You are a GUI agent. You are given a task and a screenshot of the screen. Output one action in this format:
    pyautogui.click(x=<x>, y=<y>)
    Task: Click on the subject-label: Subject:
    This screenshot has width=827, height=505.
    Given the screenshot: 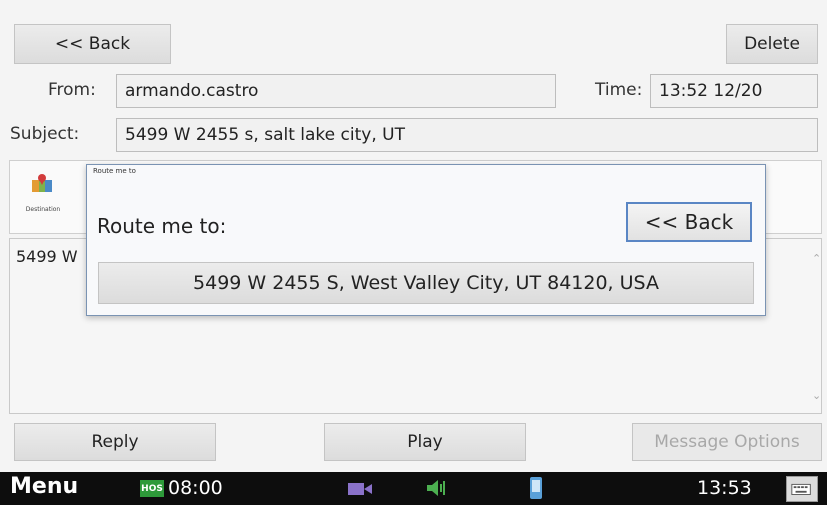 What is the action you would take?
    pyautogui.click(x=45, y=134)
    